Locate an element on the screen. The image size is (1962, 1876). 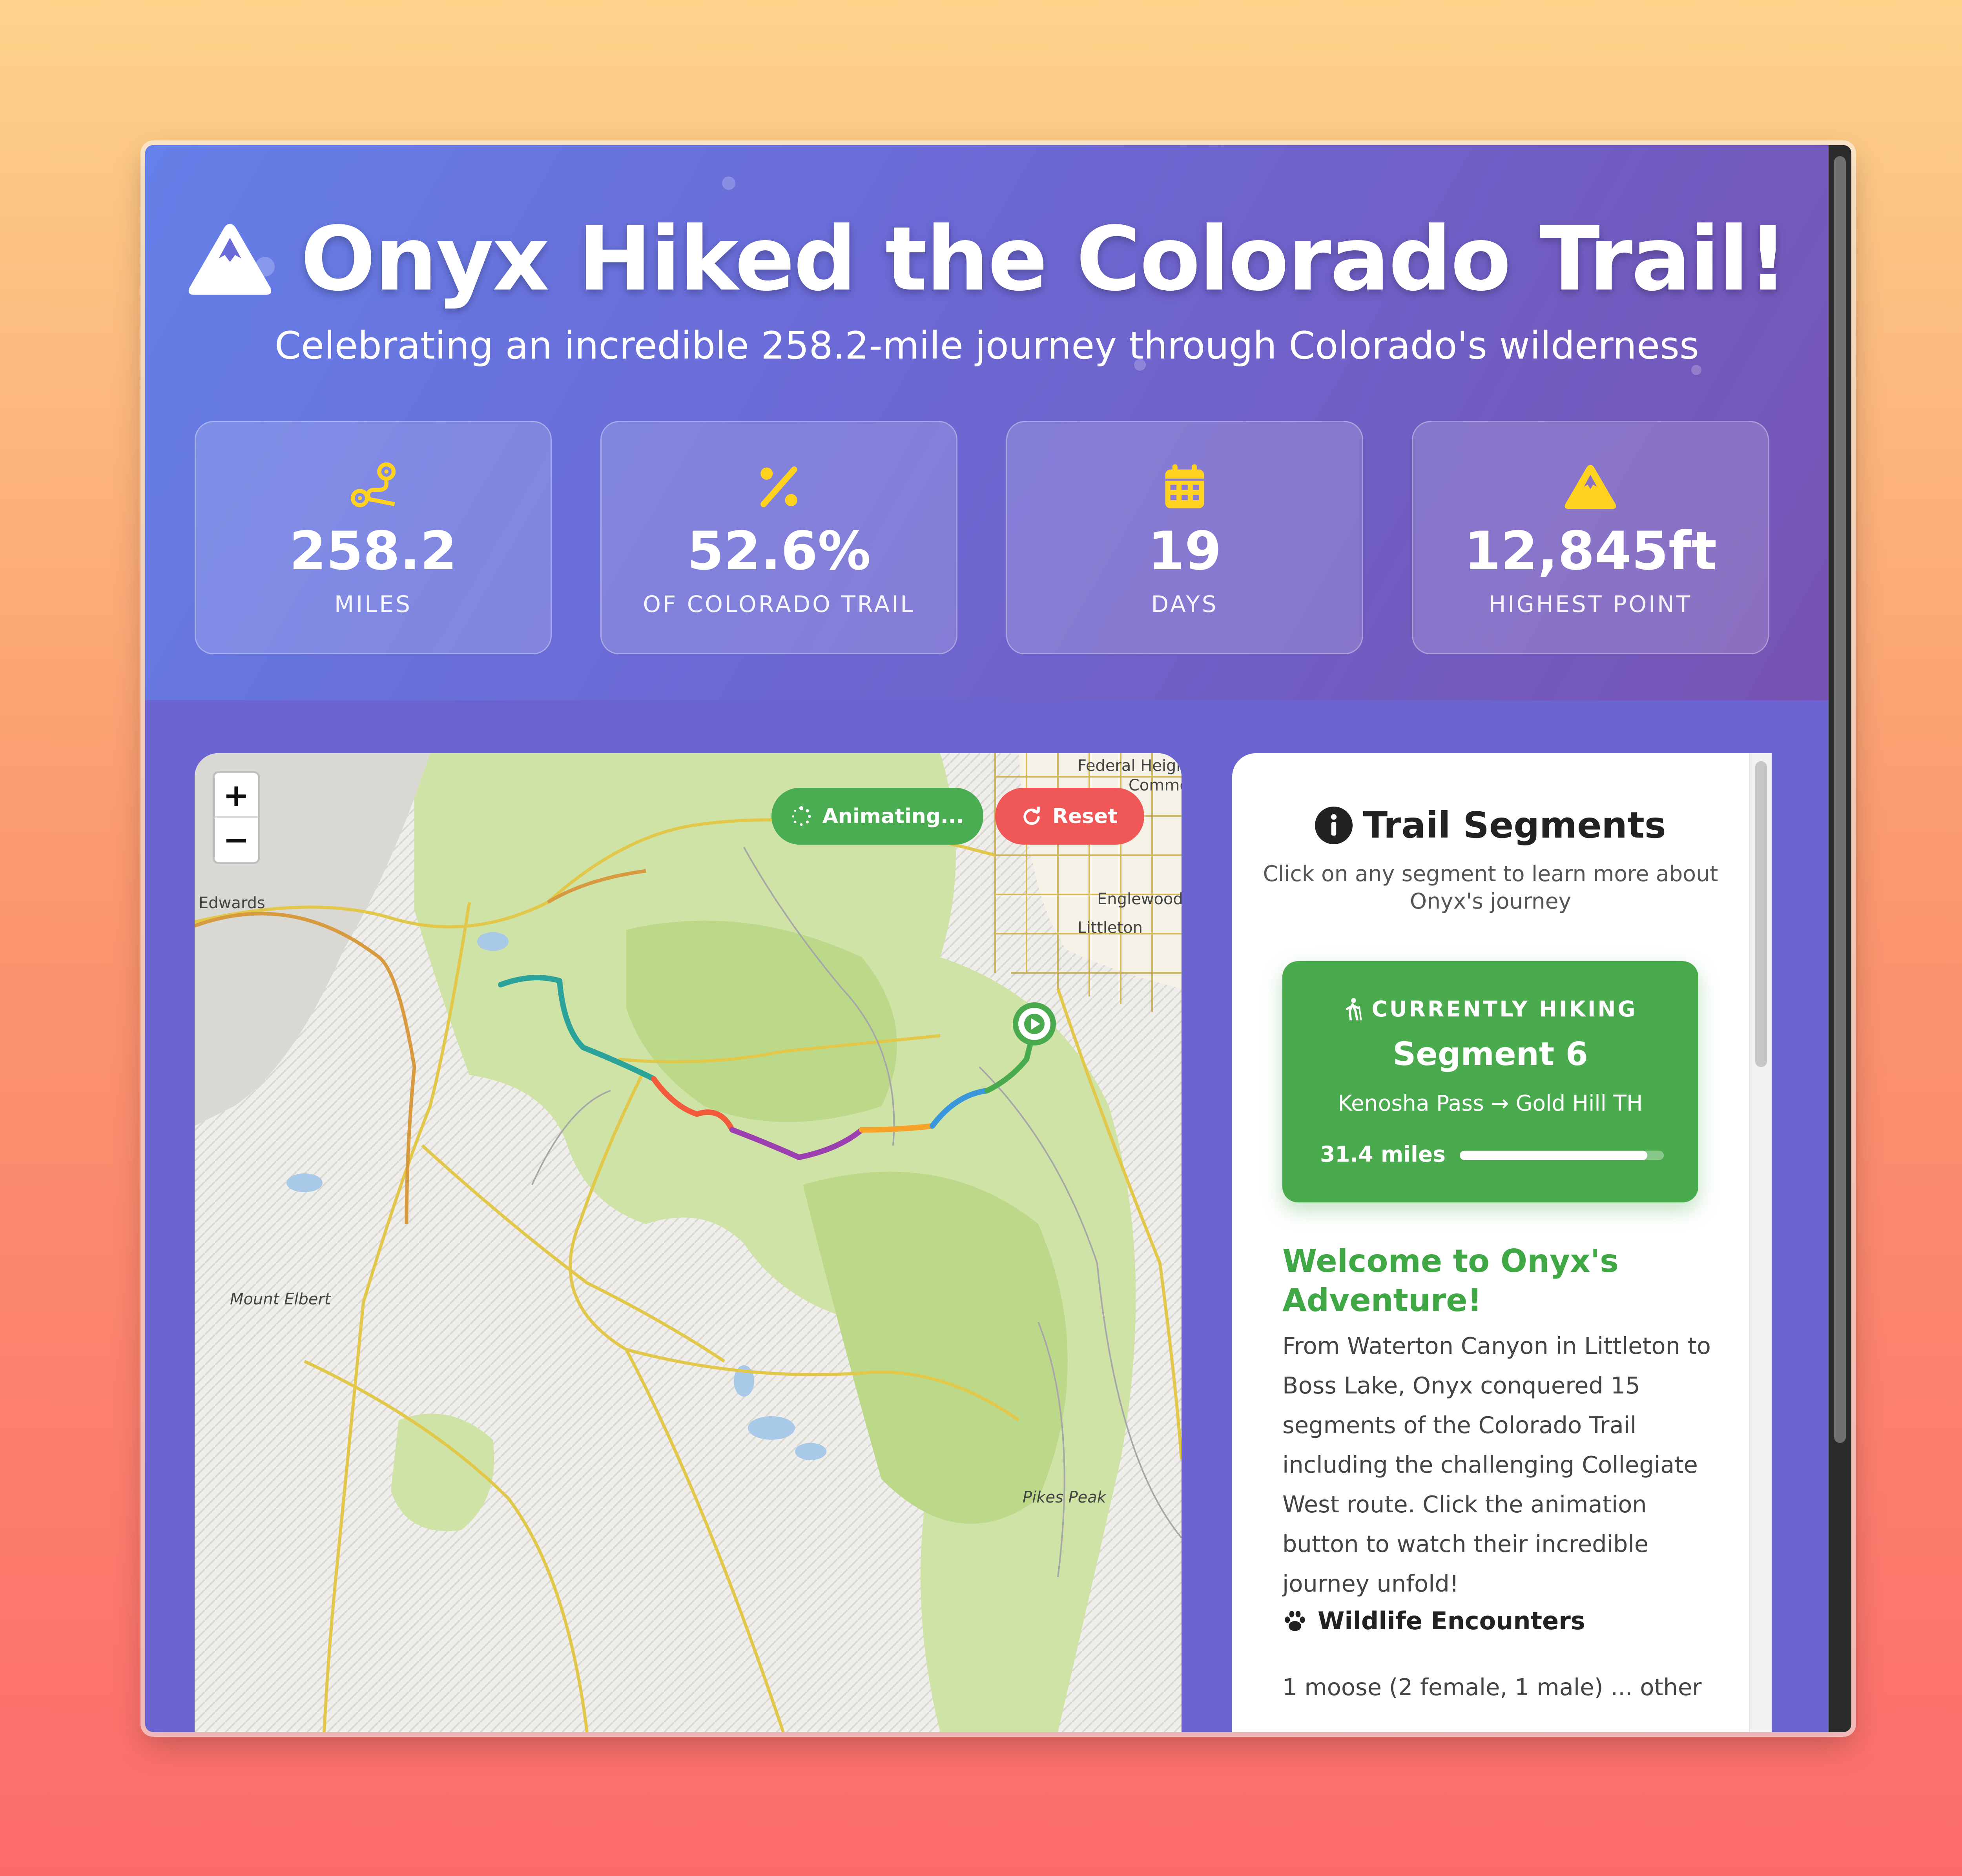
wildlife-title: Wildlife Encounters is located at coordinates (1452, 1620).